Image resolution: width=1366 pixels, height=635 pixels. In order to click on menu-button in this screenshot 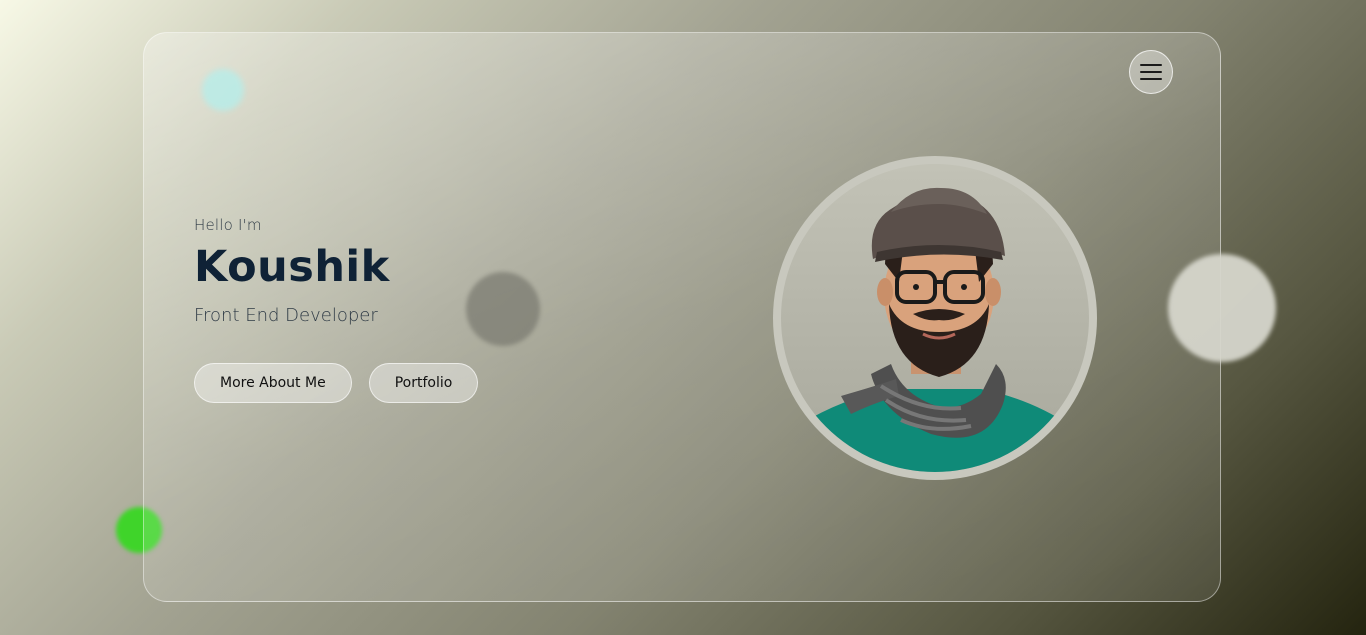, I will do `click(1151, 72)`.